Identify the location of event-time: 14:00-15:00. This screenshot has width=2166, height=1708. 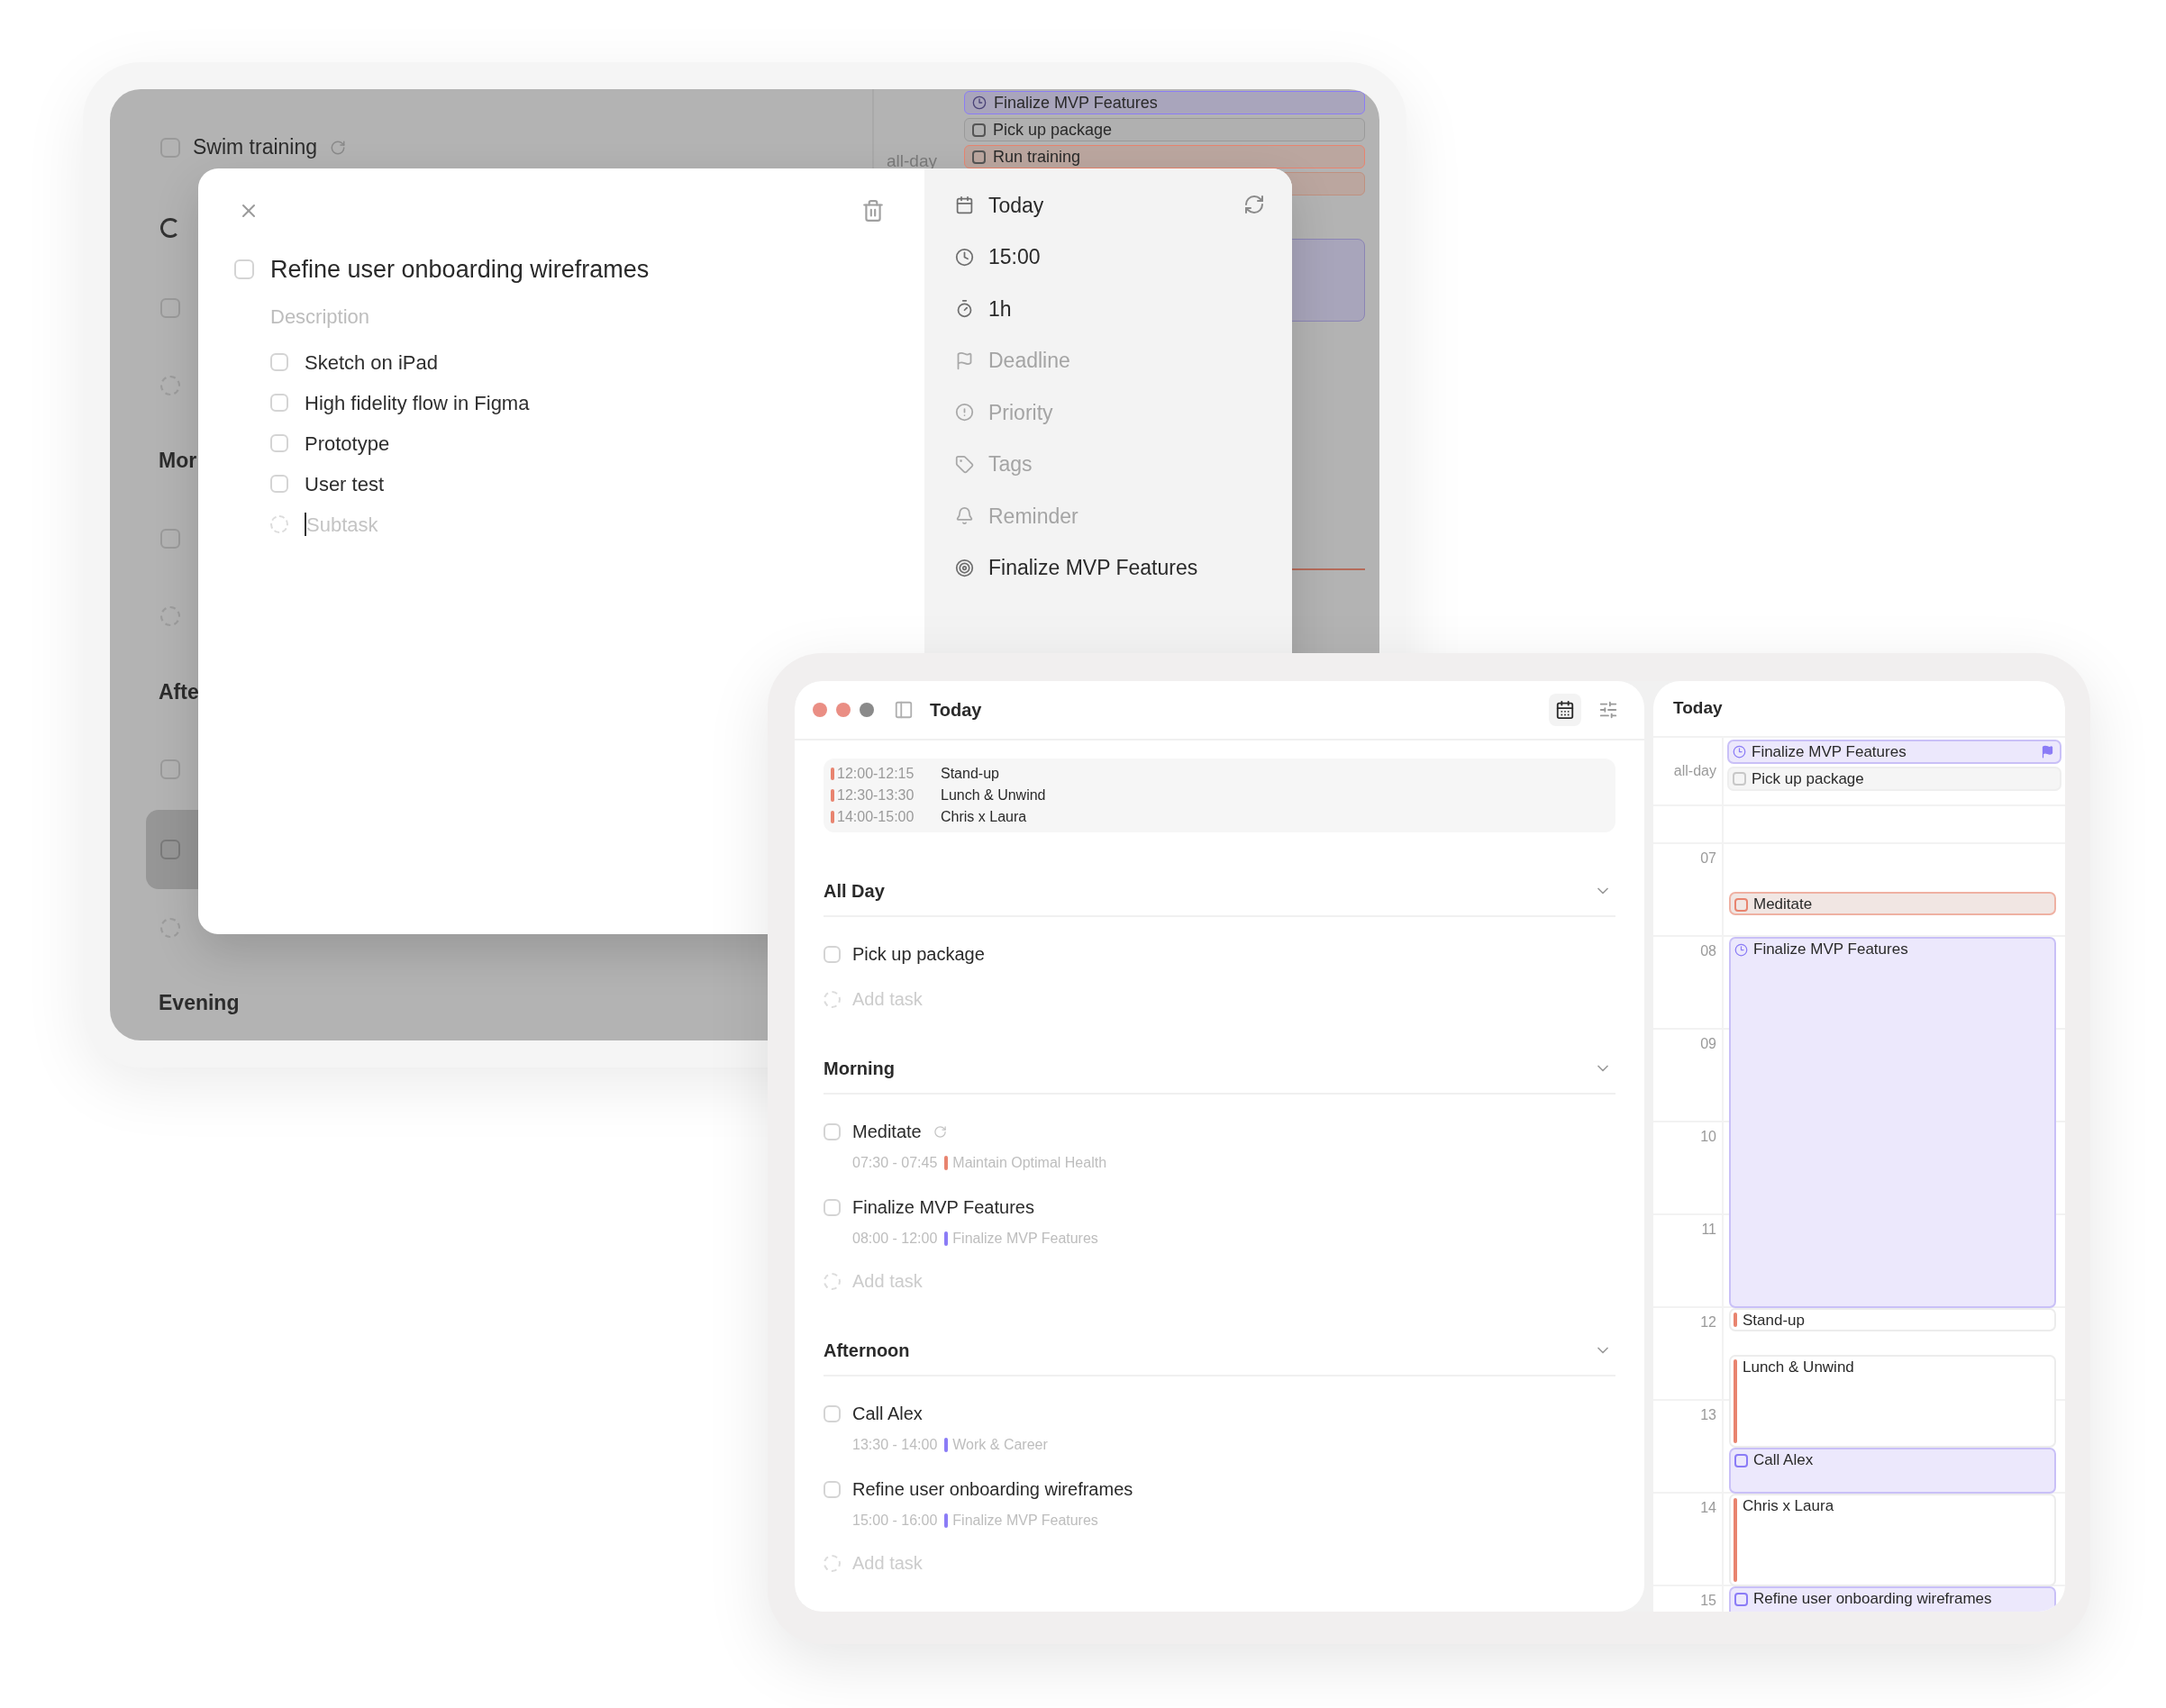
(876, 817).